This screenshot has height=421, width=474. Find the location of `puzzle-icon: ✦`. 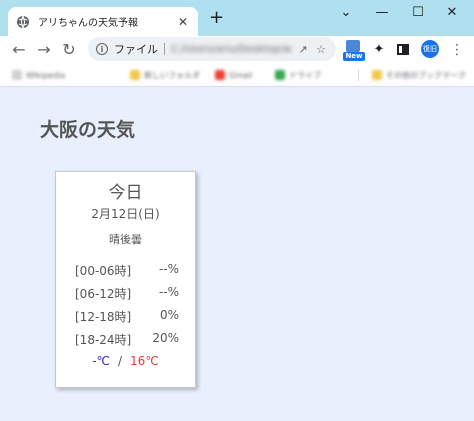

puzzle-icon: ✦ is located at coordinates (379, 50).